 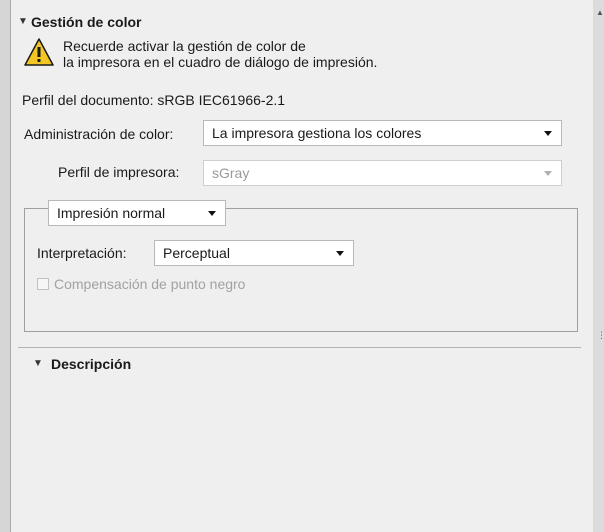 What do you see at coordinates (43, 284) in the screenshot?
I see `black-point-checkbox` at bounding box center [43, 284].